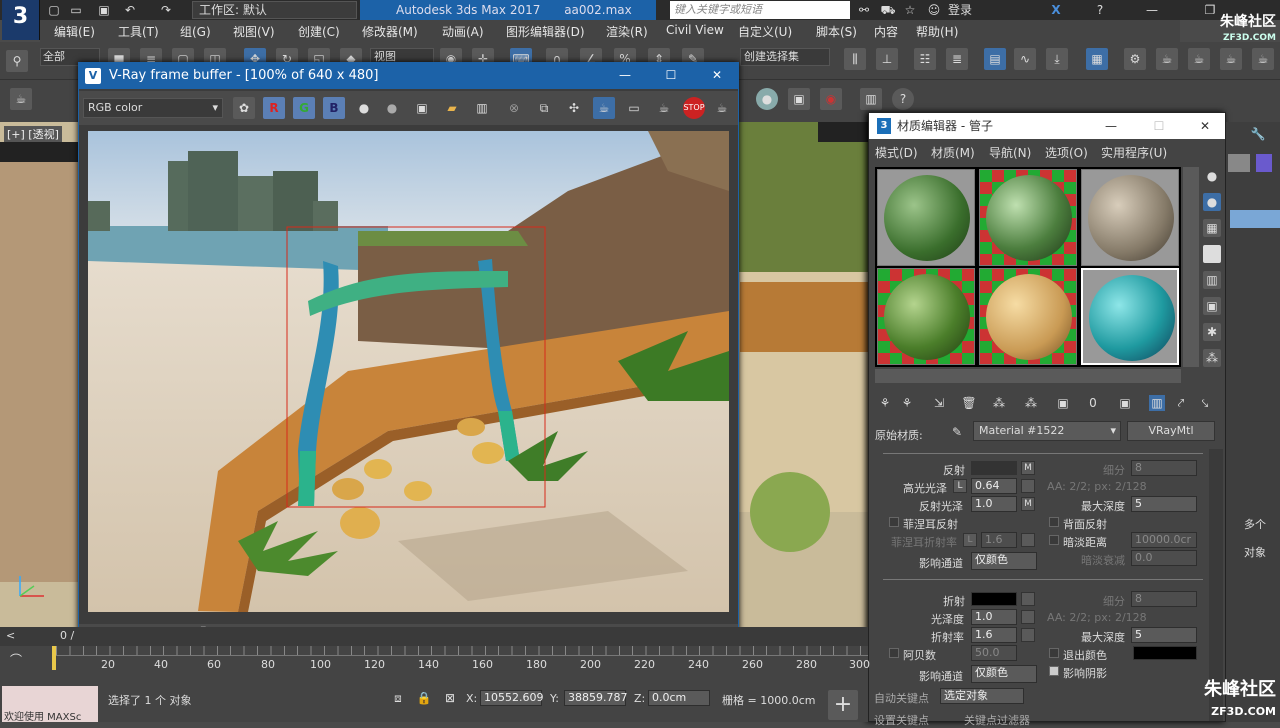  Describe the element at coordinates (960, 486) in the screenshot. I see `hilight-lock-button: L` at that location.